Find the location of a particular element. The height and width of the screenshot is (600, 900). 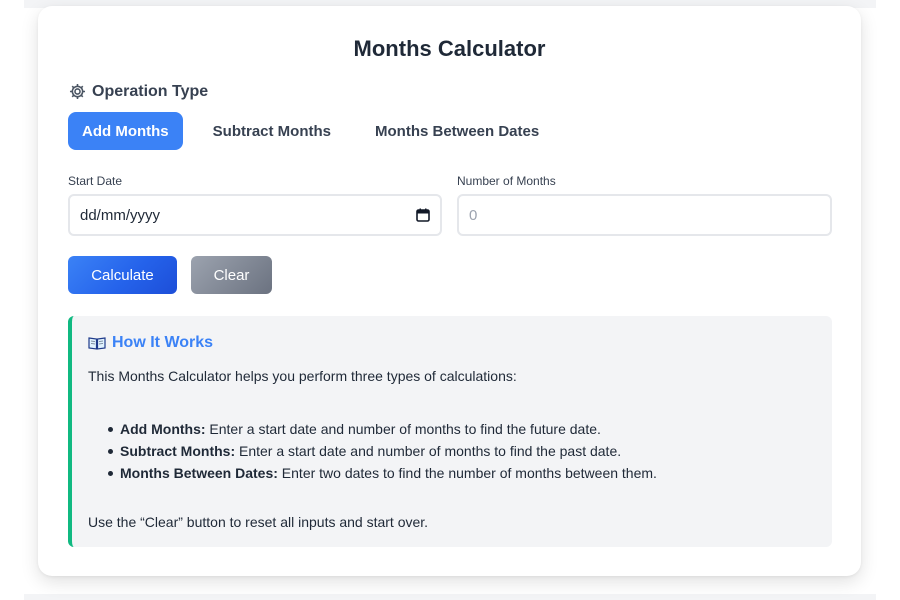

calculate-button: Calculate is located at coordinates (122, 275).